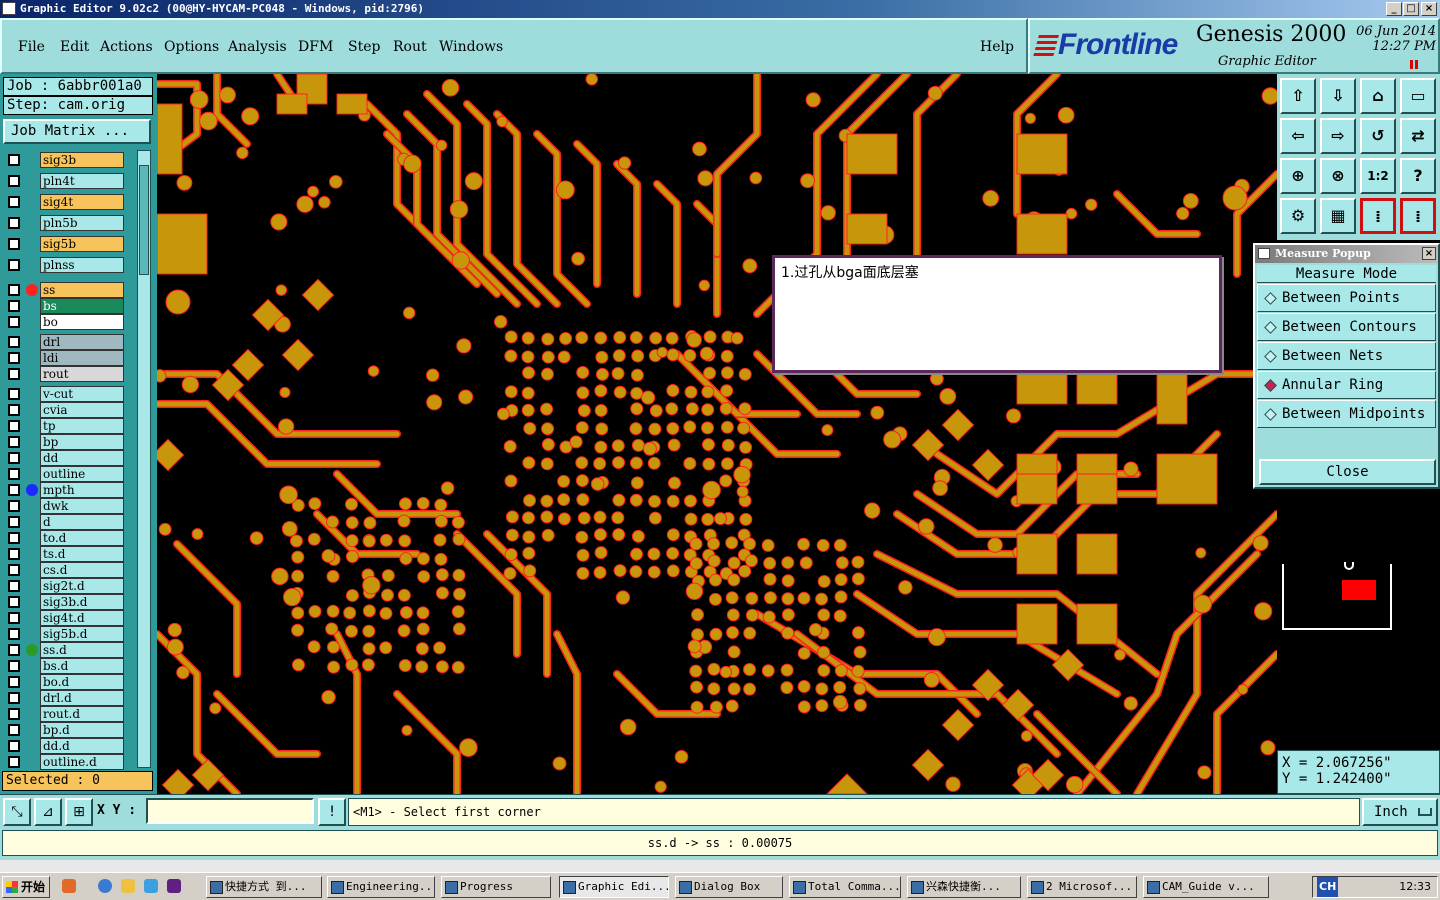 The width and height of the screenshot is (1440, 900). Describe the element at coordinates (64, 290) in the screenshot. I see `layer-row: ss` at that location.